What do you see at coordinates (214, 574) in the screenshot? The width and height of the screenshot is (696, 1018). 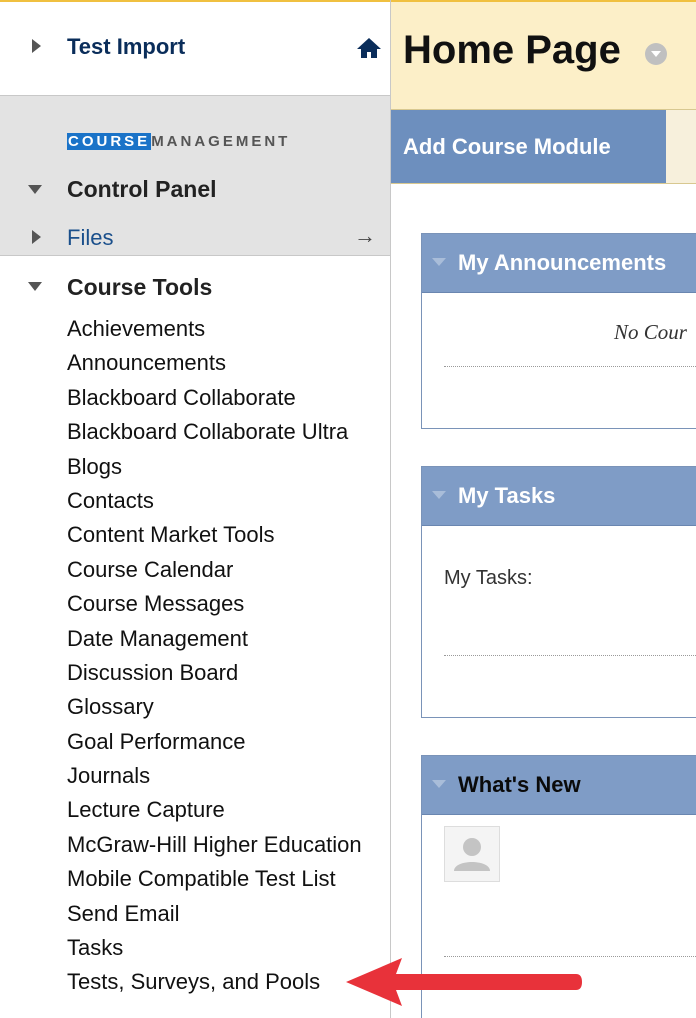 I see `tool-item-course-calendar: Course Calendar` at bounding box center [214, 574].